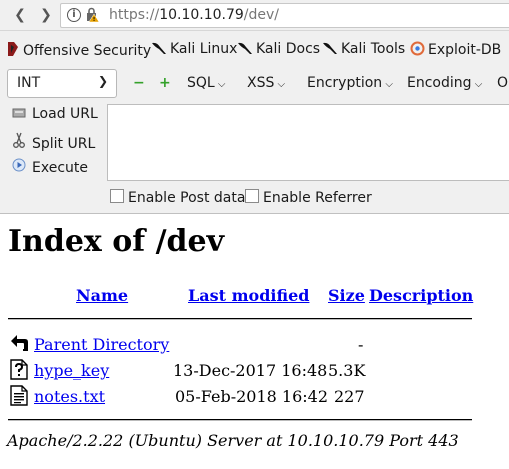  What do you see at coordinates (13, 49) in the screenshot?
I see `offsec-icon` at bounding box center [13, 49].